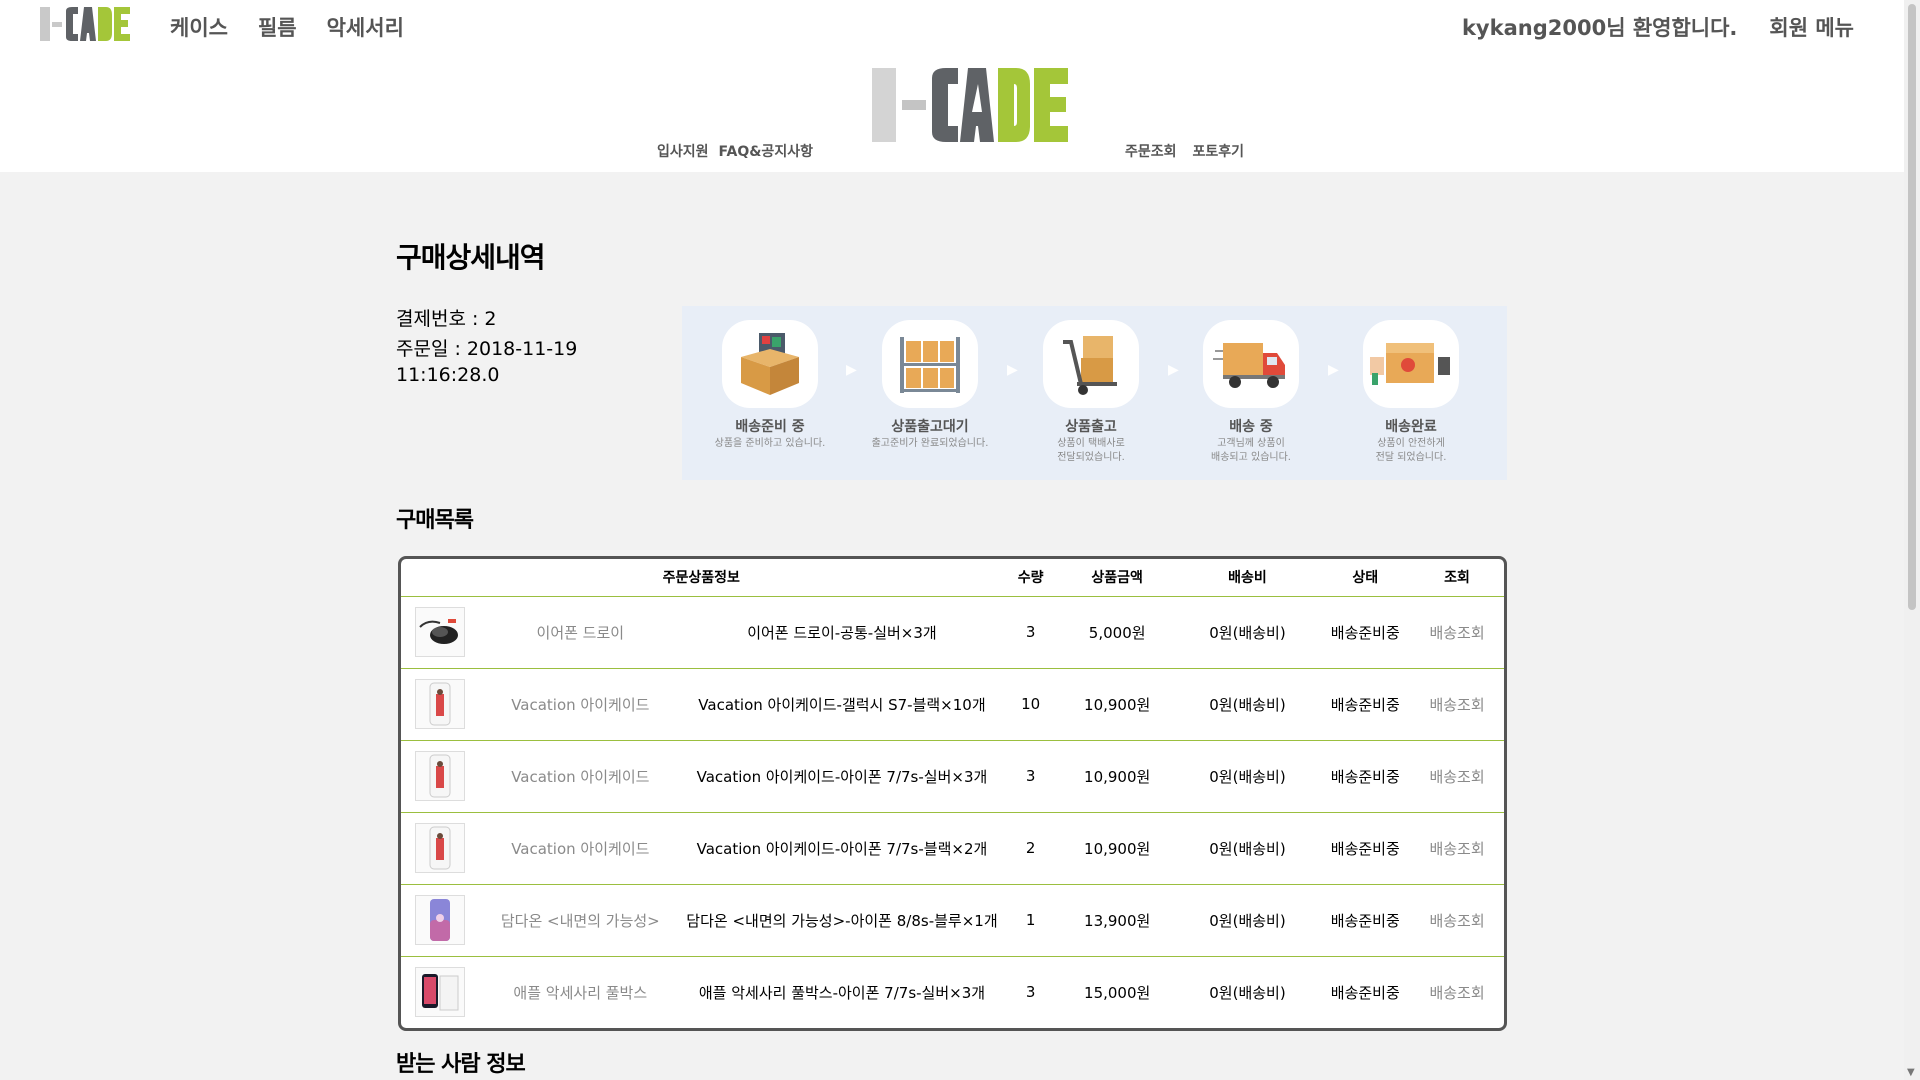 This screenshot has width=1920, height=1080. Describe the element at coordinates (580, 920) in the screenshot. I see `product-name-link: 담다온 <내면의 가능성>` at that location.